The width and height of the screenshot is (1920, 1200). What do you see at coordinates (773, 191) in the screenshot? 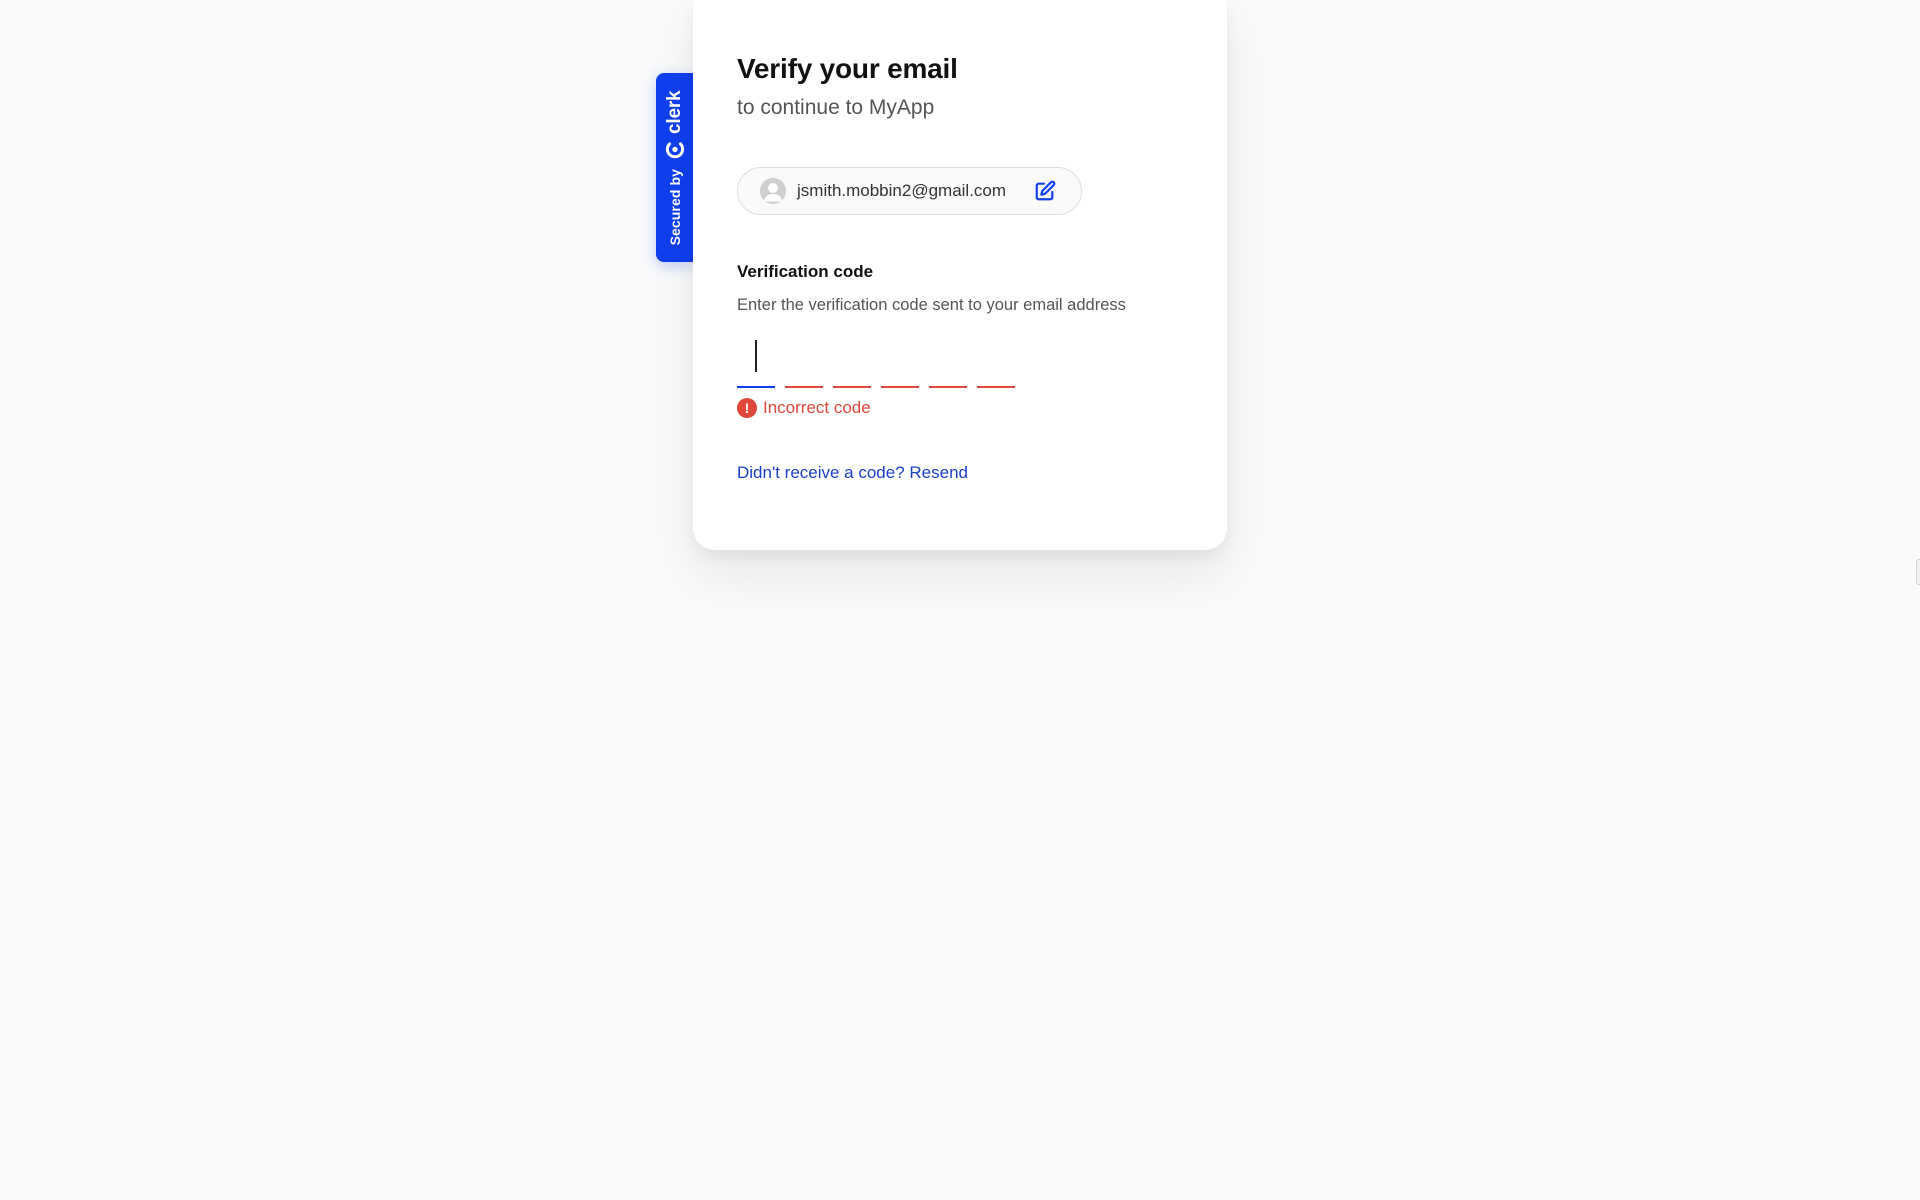
I see `user-avatar-icon` at bounding box center [773, 191].